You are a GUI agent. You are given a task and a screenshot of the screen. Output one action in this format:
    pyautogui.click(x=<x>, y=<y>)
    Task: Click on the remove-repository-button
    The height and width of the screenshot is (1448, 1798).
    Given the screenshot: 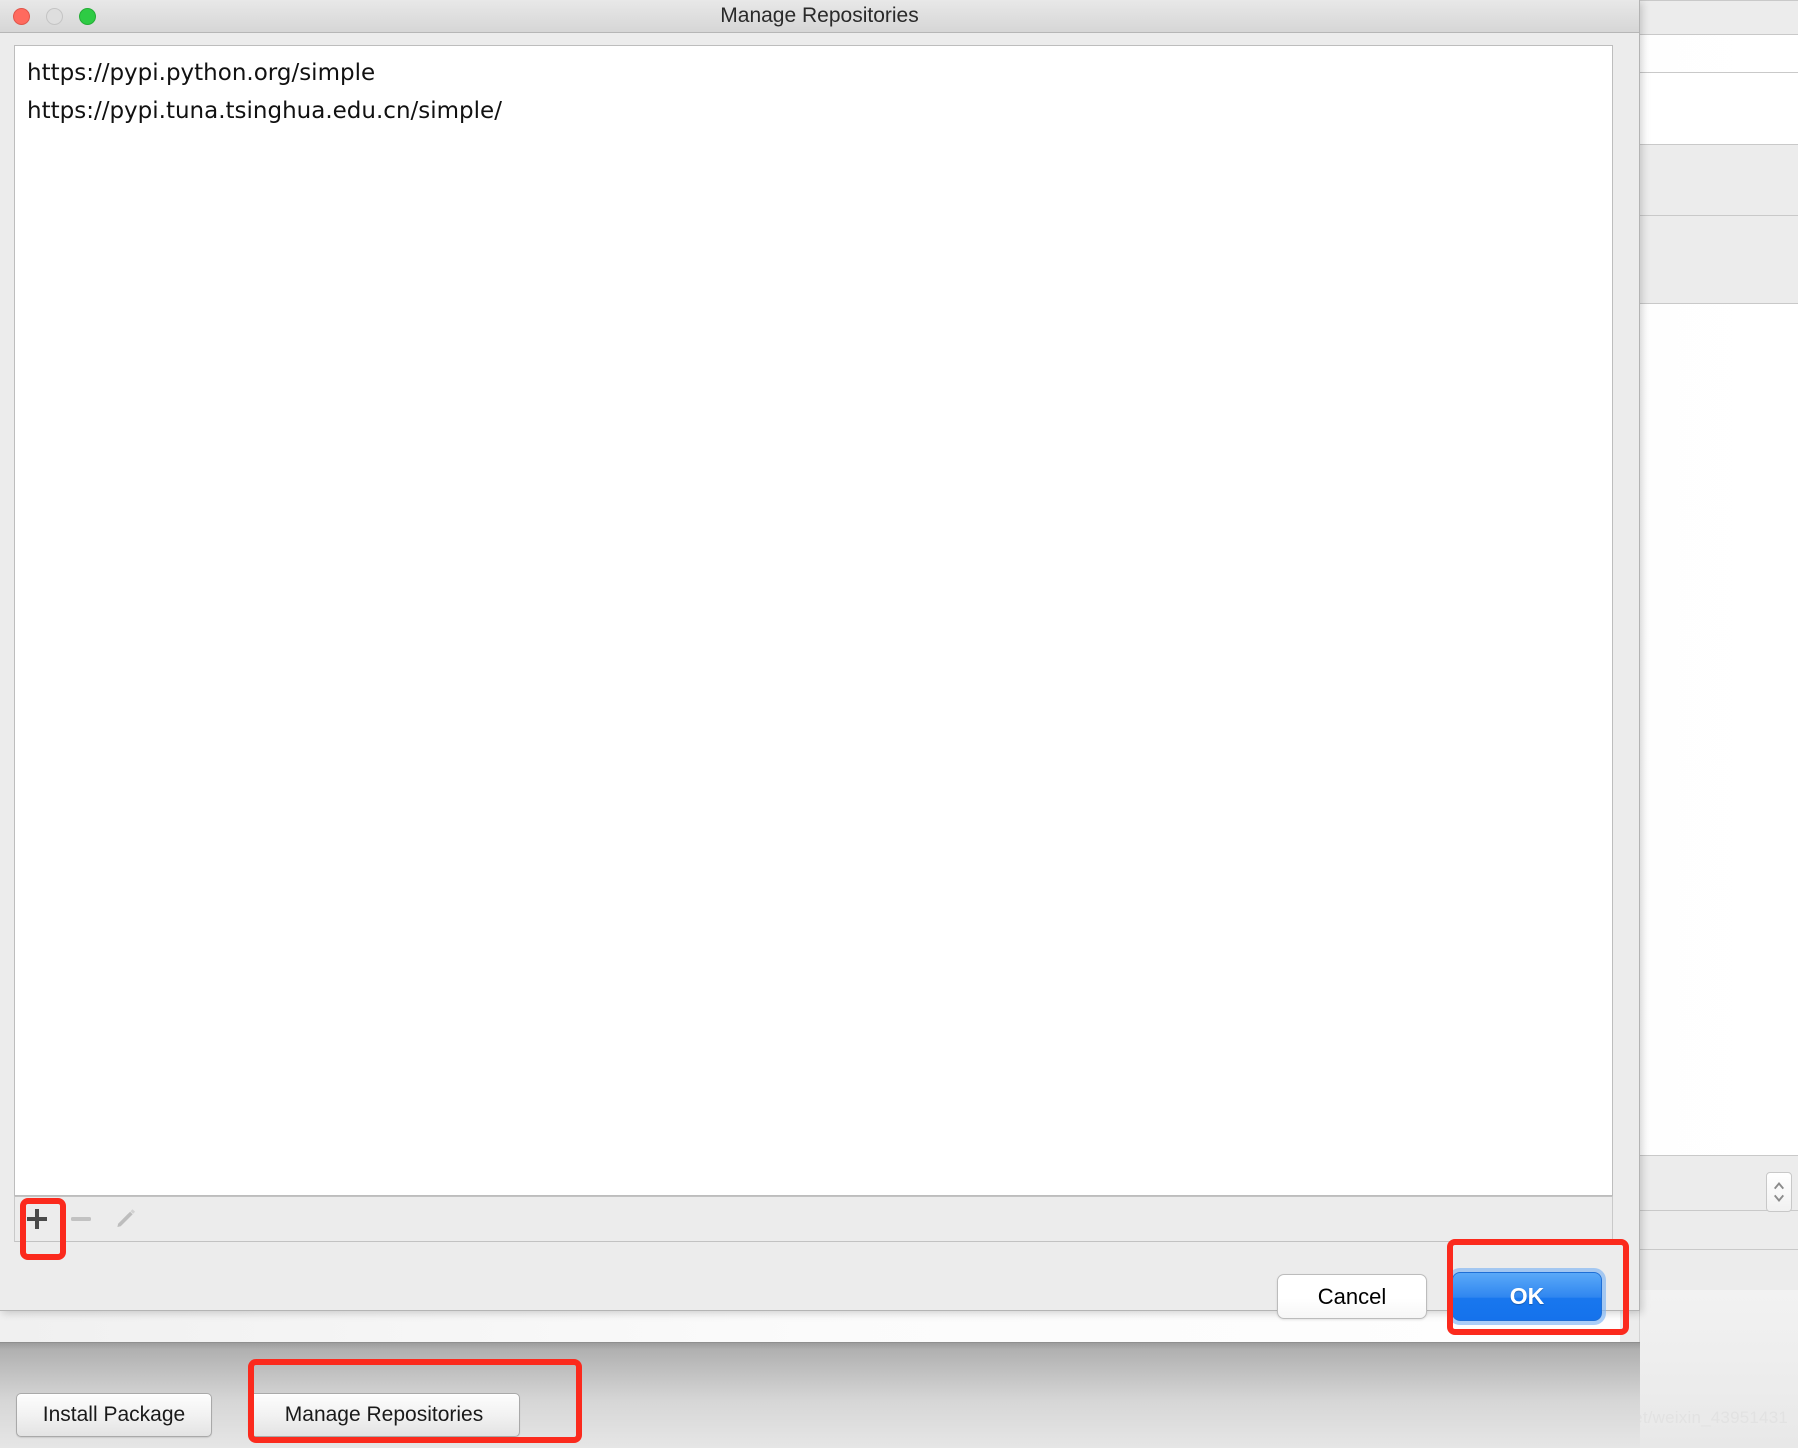 What is the action you would take?
    pyautogui.click(x=81, y=1219)
    